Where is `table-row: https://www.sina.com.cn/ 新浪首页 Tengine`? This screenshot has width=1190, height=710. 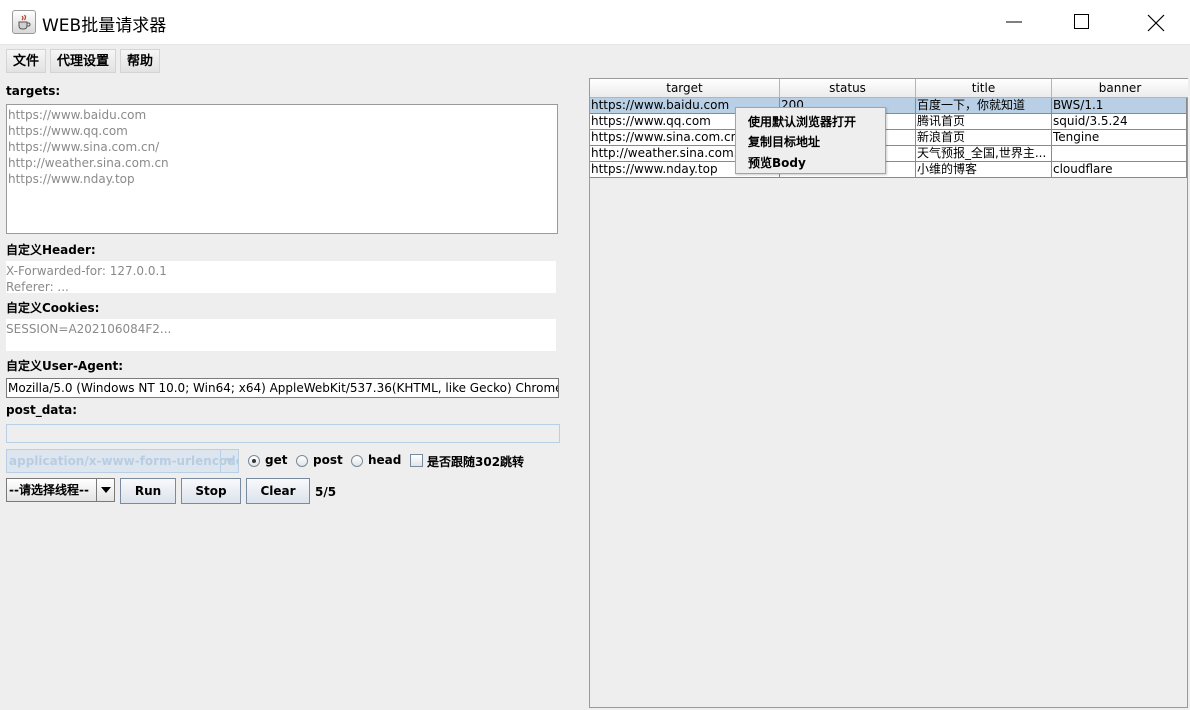 table-row: https://www.sina.com.cn/ 新浪首页 Tengine is located at coordinates (888, 138).